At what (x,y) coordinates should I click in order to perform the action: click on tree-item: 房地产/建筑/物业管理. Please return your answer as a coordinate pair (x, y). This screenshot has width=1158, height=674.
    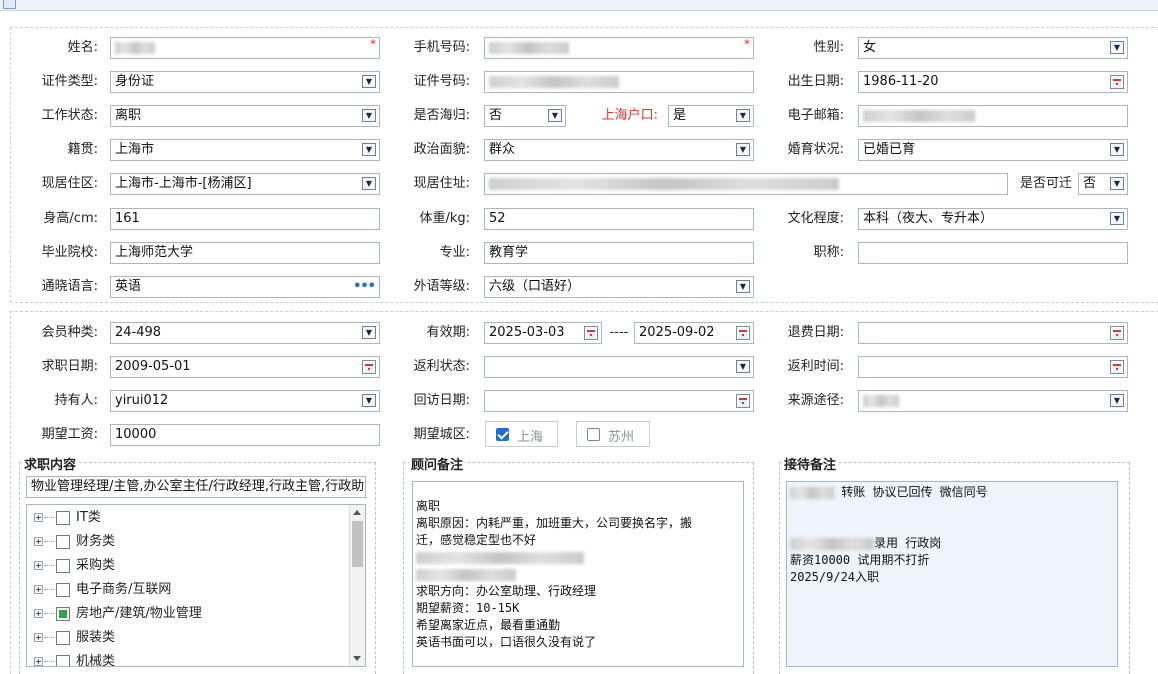
    Looking at the image, I should click on (187, 614).